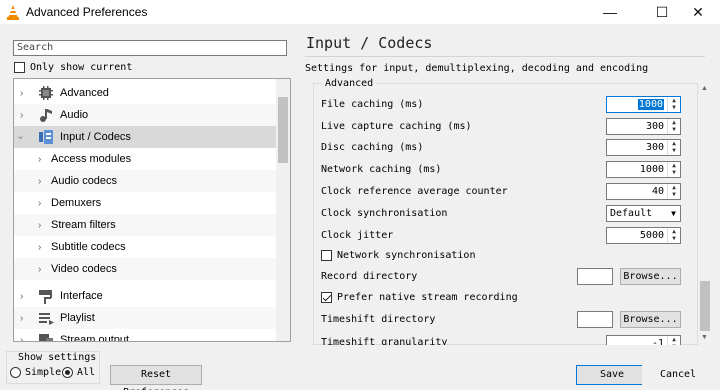  What do you see at coordinates (76, 203) in the screenshot?
I see `tree-item-label: Demuxers` at bounding box center [76, 203].